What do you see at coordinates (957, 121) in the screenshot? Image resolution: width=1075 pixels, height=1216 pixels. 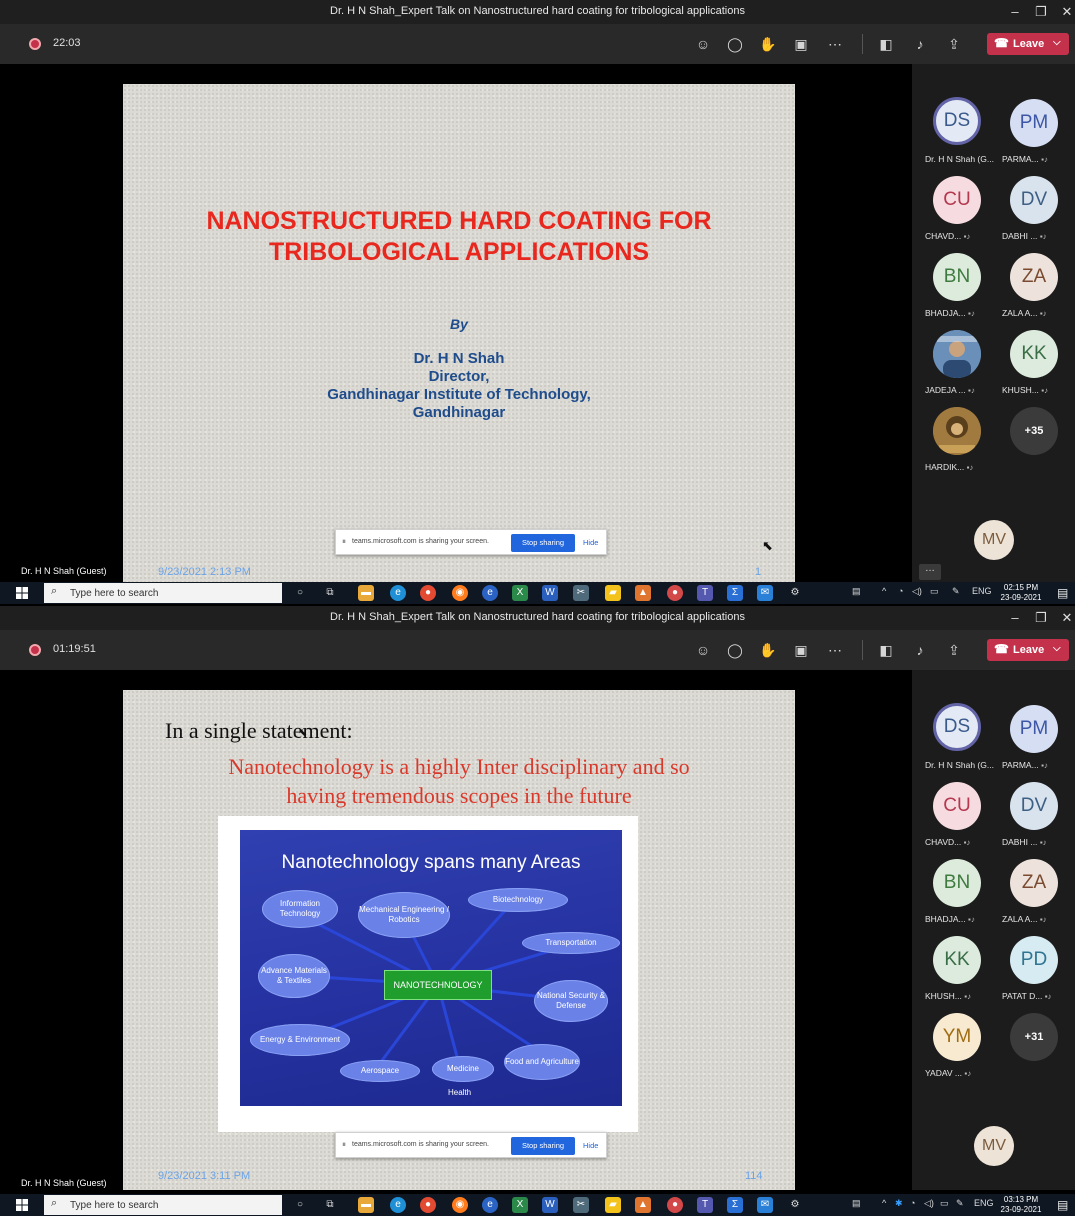 I see `participant-avatar: DS` at bounding box center [957, 121].